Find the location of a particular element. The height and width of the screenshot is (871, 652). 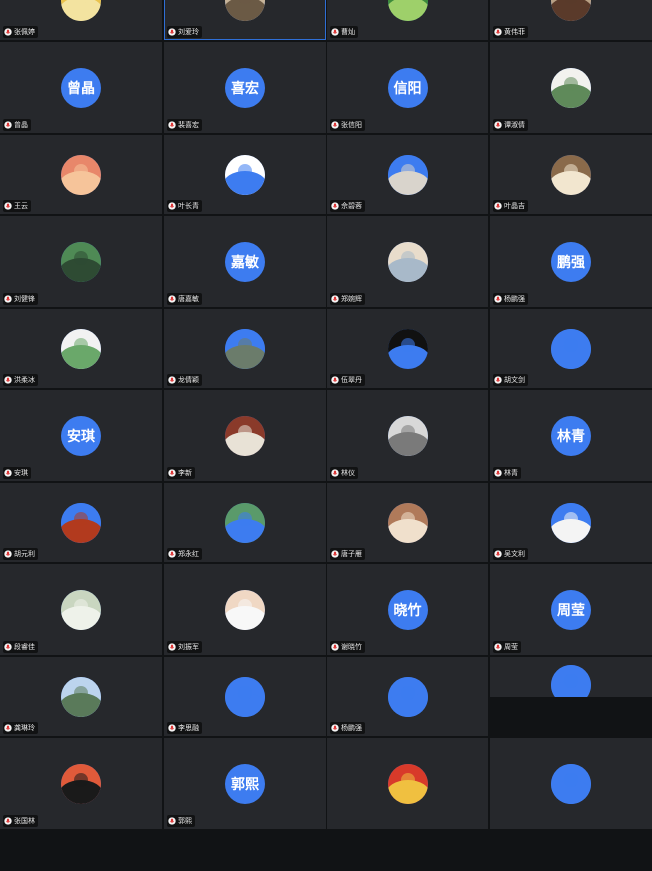

participant-tile: 黄伟菲 is located at coordinates (571, 20).